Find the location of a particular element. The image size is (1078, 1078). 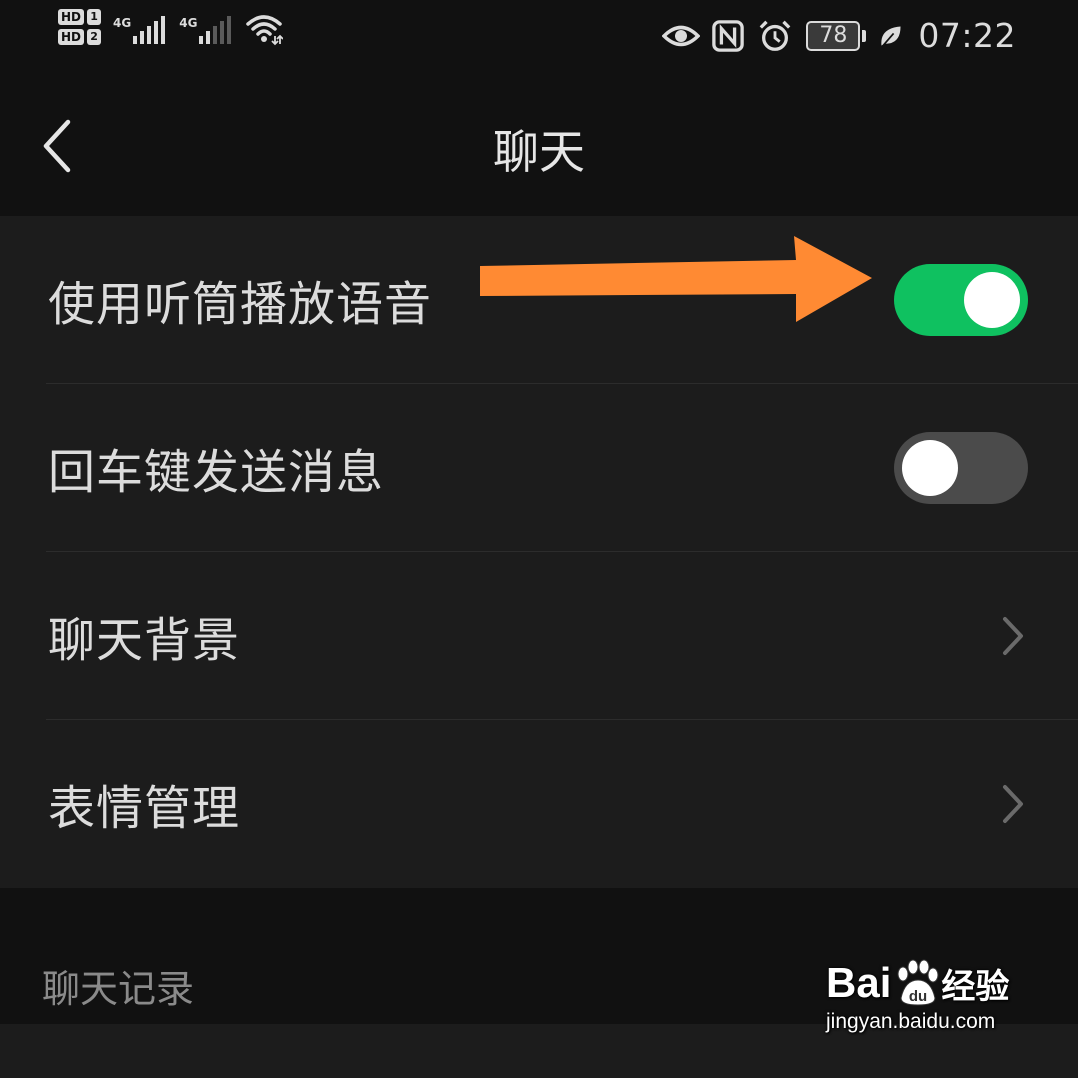

section-header-chat-history: 聊天记录 is located at coordinates (118, 989).